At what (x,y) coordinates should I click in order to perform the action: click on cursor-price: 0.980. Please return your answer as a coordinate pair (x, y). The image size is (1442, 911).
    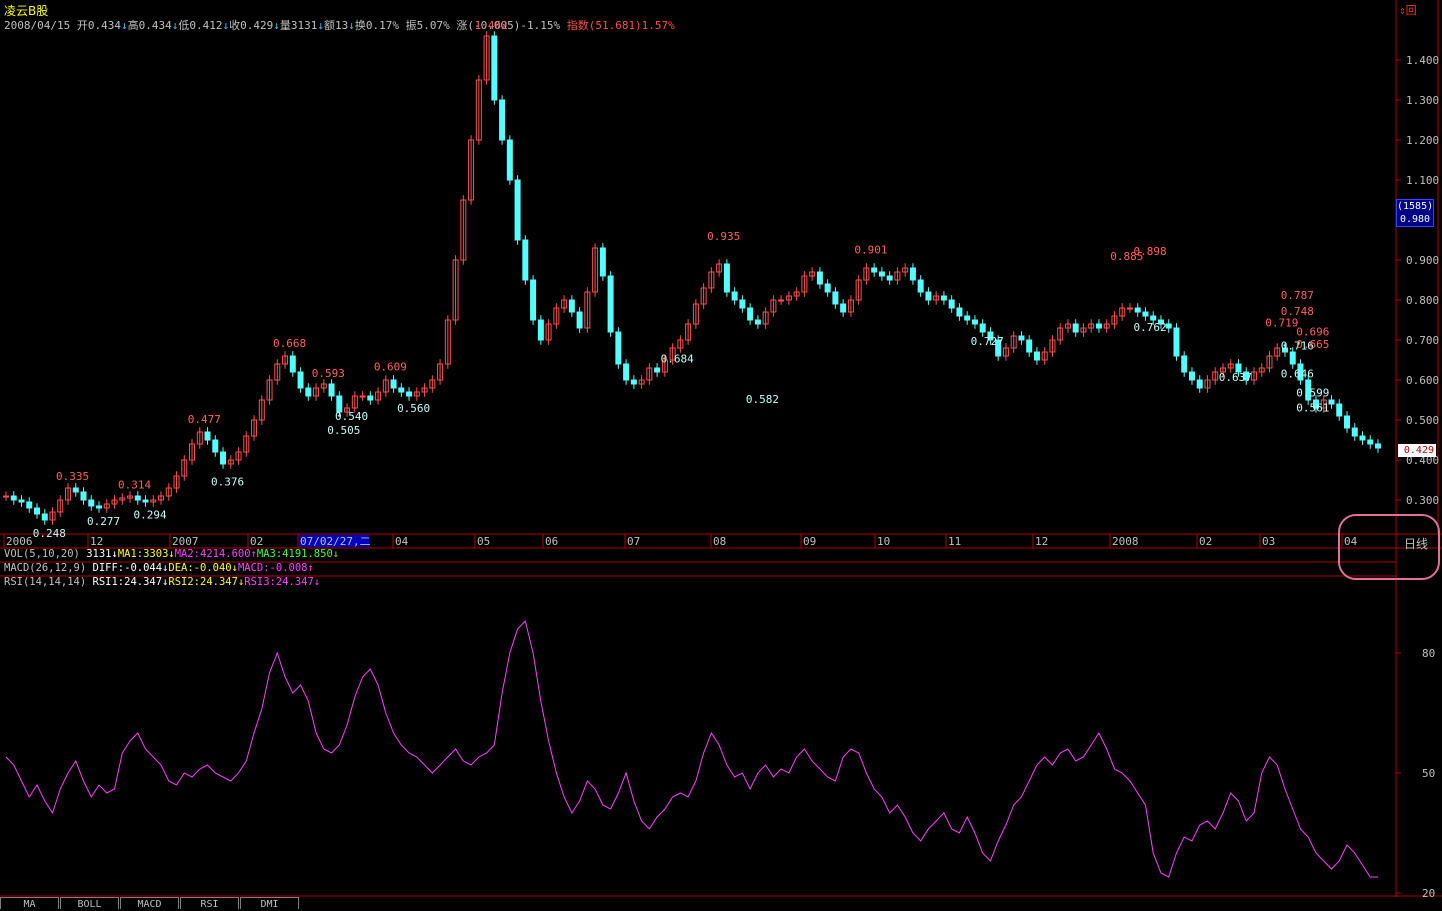
    Looking at the image, I should click on (1415, 219).